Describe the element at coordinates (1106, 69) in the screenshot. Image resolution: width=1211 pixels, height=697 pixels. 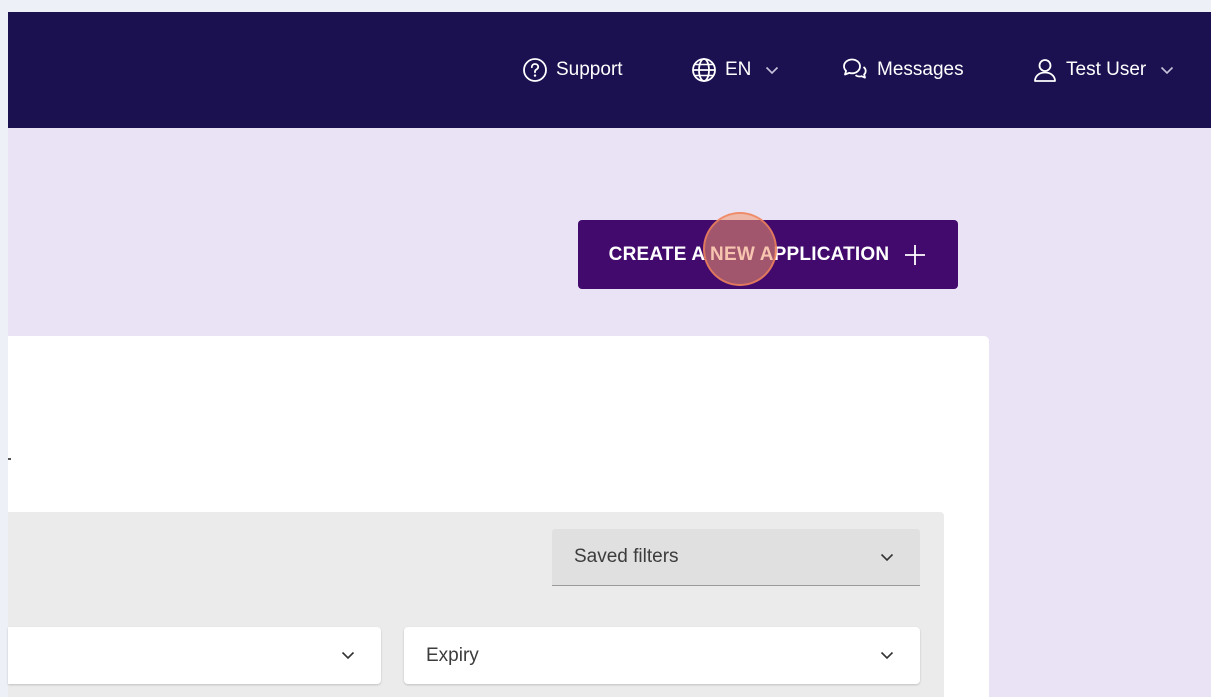
I see `user-name-label: Test User` at that location.